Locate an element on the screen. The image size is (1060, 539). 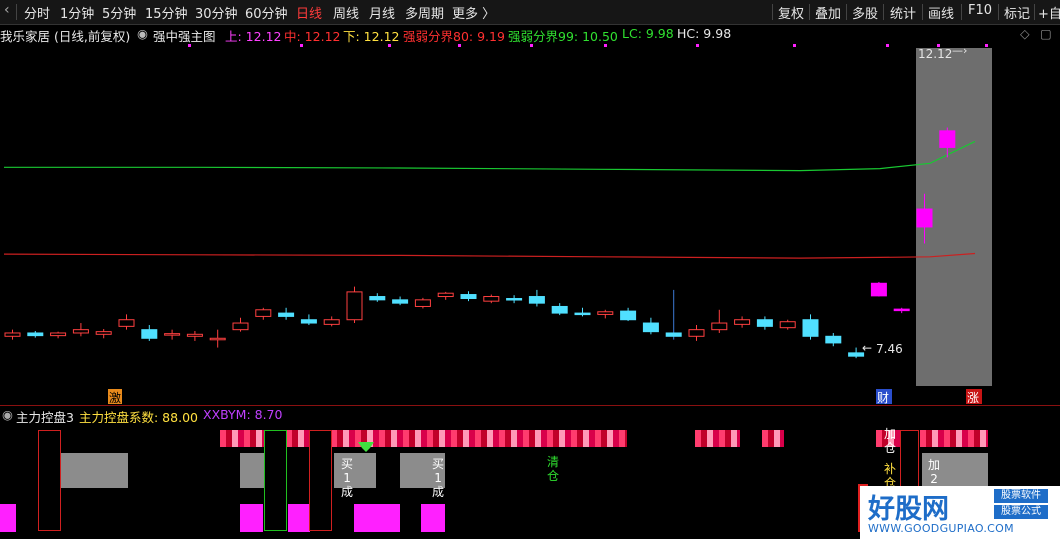
signal-add-2: 加 2 is located at coordinates (934, 472).